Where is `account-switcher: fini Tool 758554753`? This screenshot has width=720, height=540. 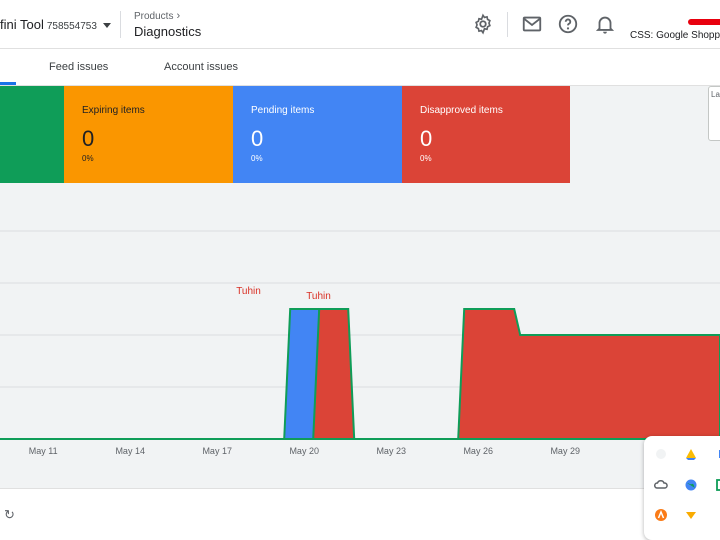
account-switcher: fini Tool 758554753 is located at coordinates (55, 24).